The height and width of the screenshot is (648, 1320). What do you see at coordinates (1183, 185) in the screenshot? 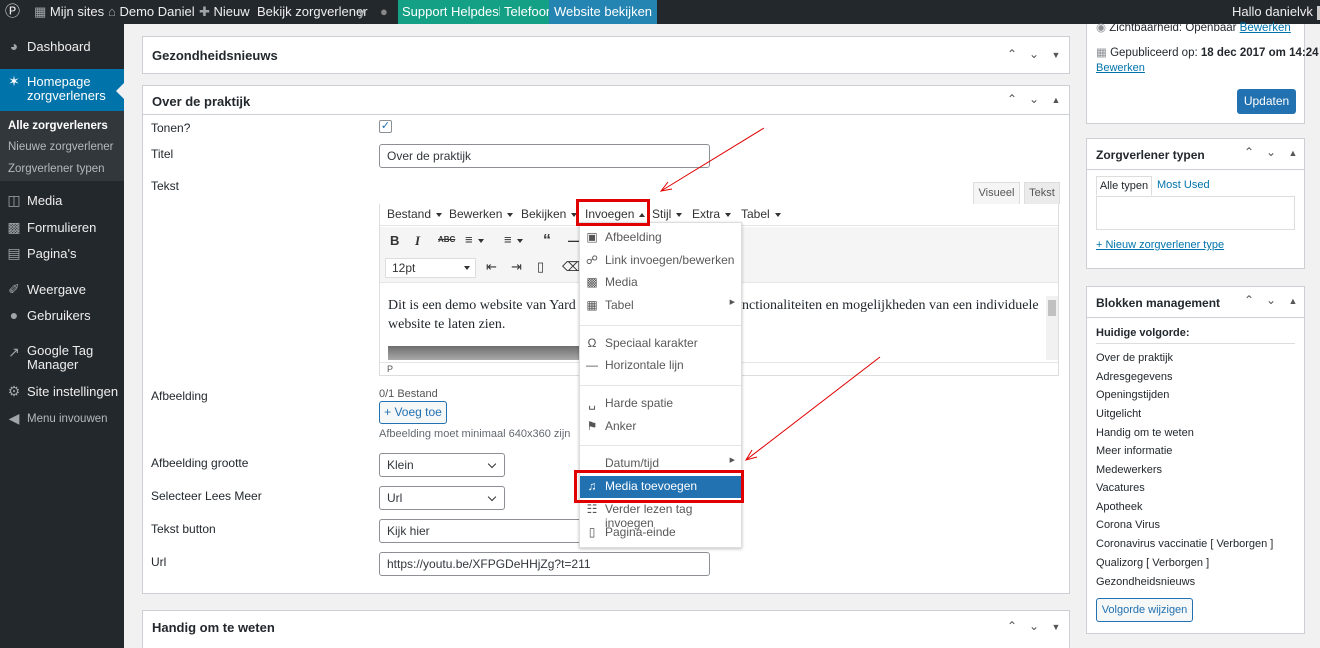
I see `tab-most-used: Most Used` at bounding box center [1183, 185].